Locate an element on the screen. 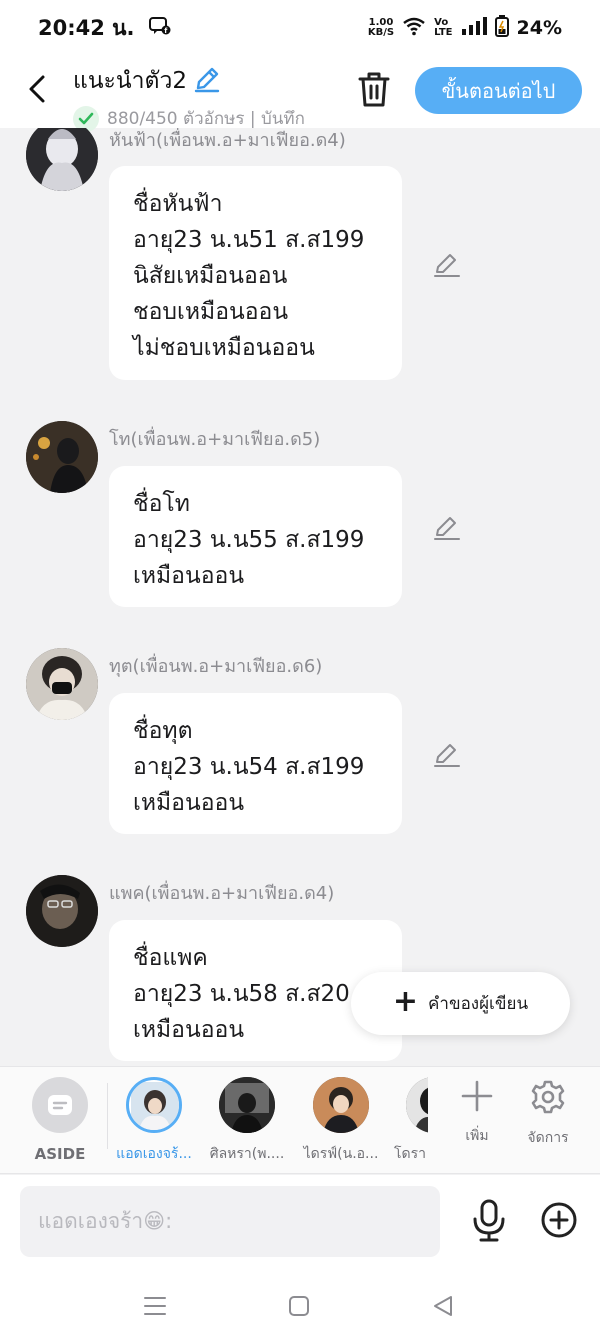  system-back-button is located at coordinates (444, 1307).